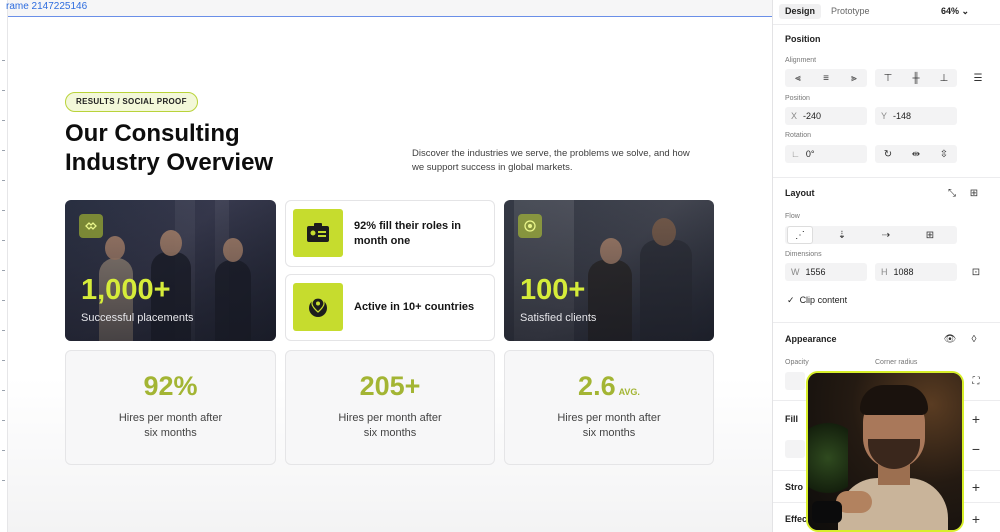 This screenshot has width=1000, height=532. I want to click on angle-icon: ∟, so click(795, 154).